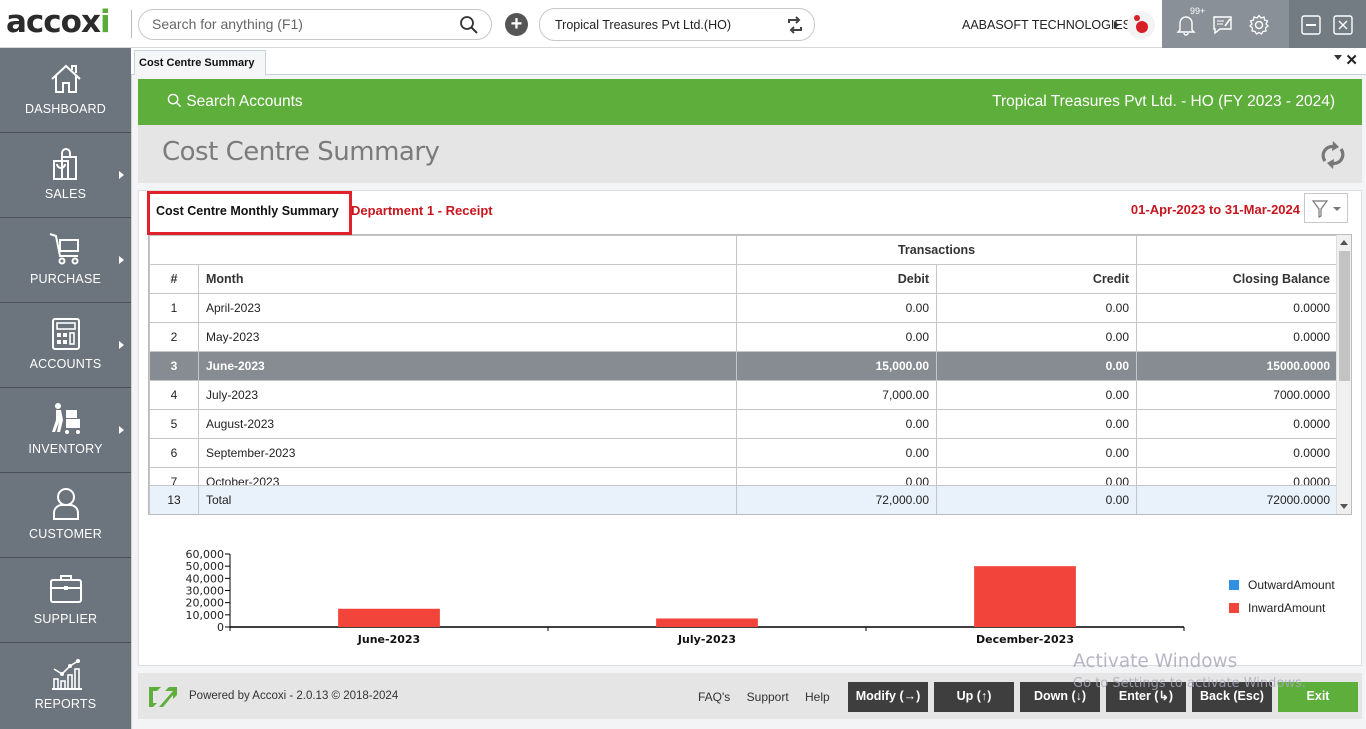  Describe the element at coordinates (1282, 596) in the screenshot. I see `chart-legend: OutwardAmount InwardAmount` at that location.